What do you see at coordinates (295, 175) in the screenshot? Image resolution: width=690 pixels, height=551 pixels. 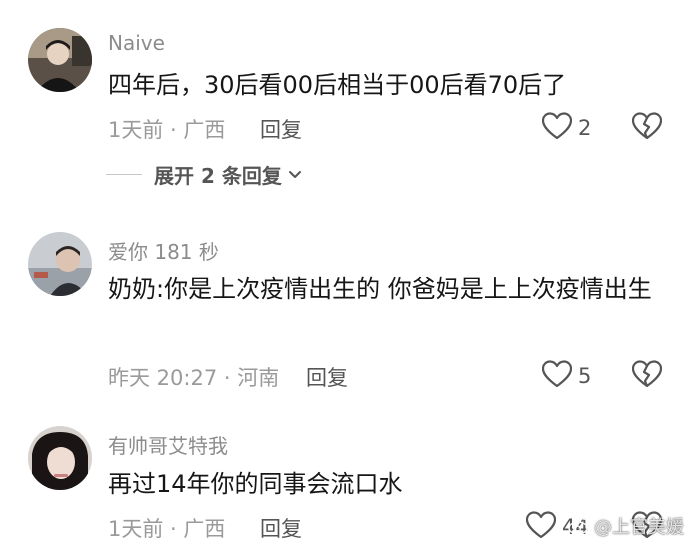 I see `chevron-down-icon` at bounding box center [295, 175].